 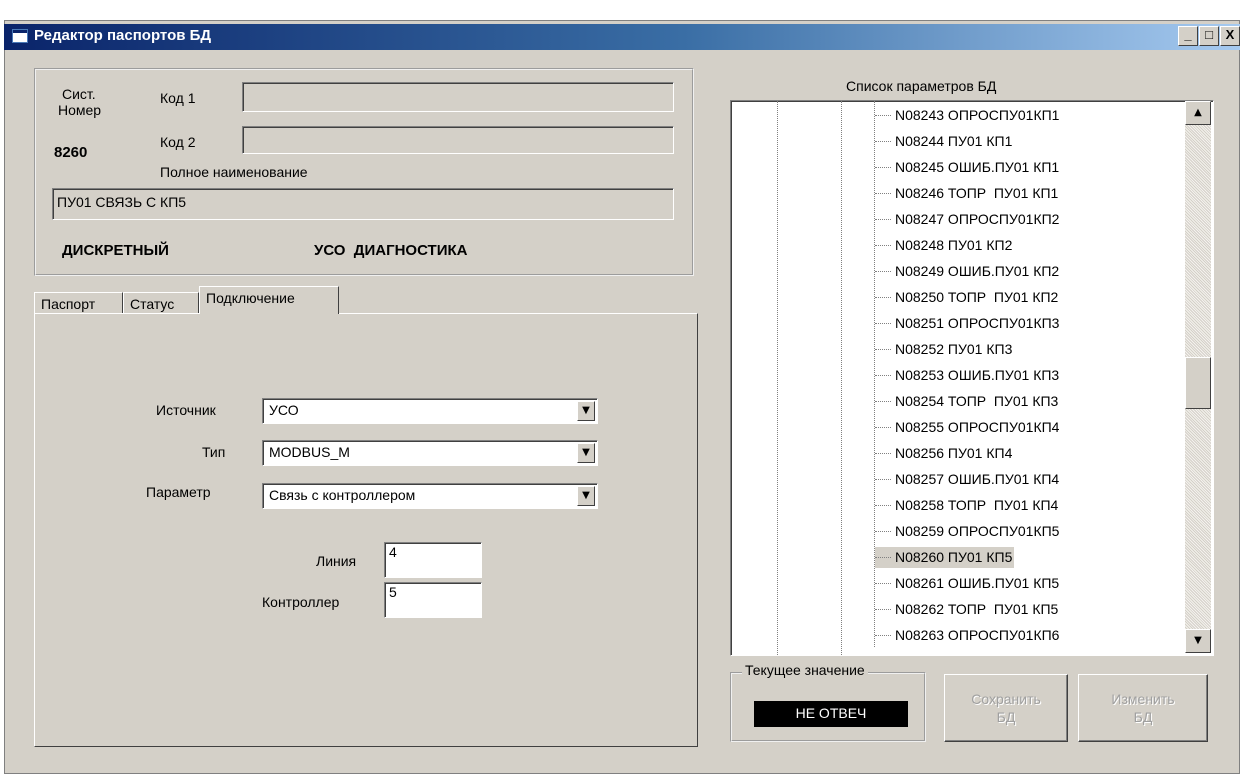 I want to click on param-label: Параметр, so click(x=178, y=492).